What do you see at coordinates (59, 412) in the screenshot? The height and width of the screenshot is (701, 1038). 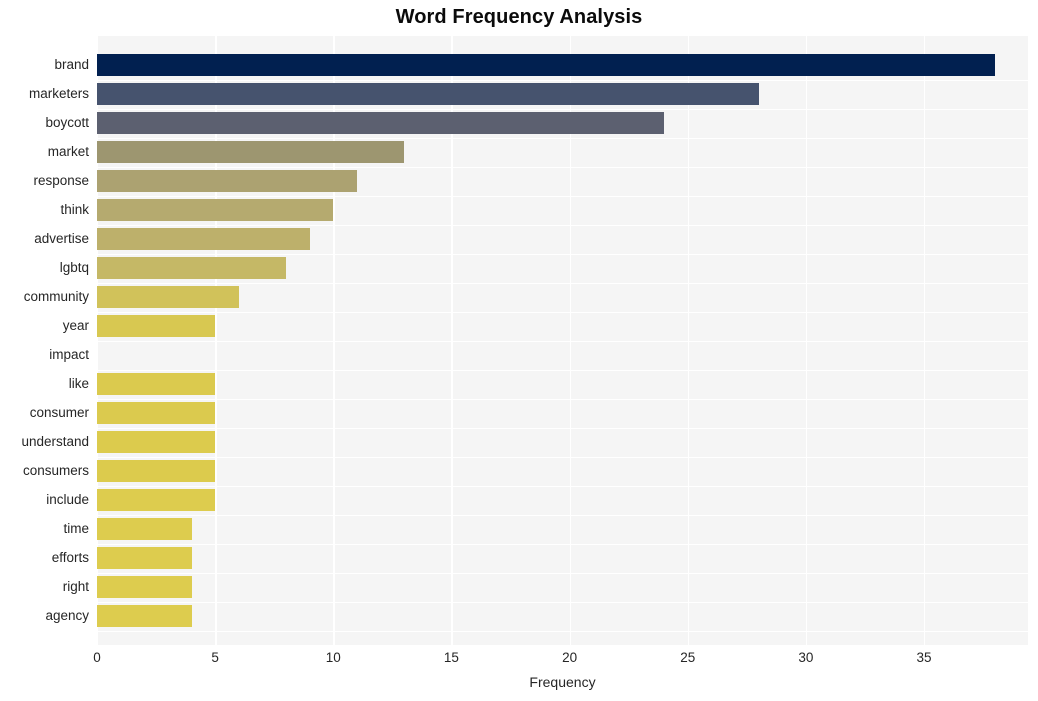 I see `y-axis-tick-label: consumer` at bounding box center [59, 412].